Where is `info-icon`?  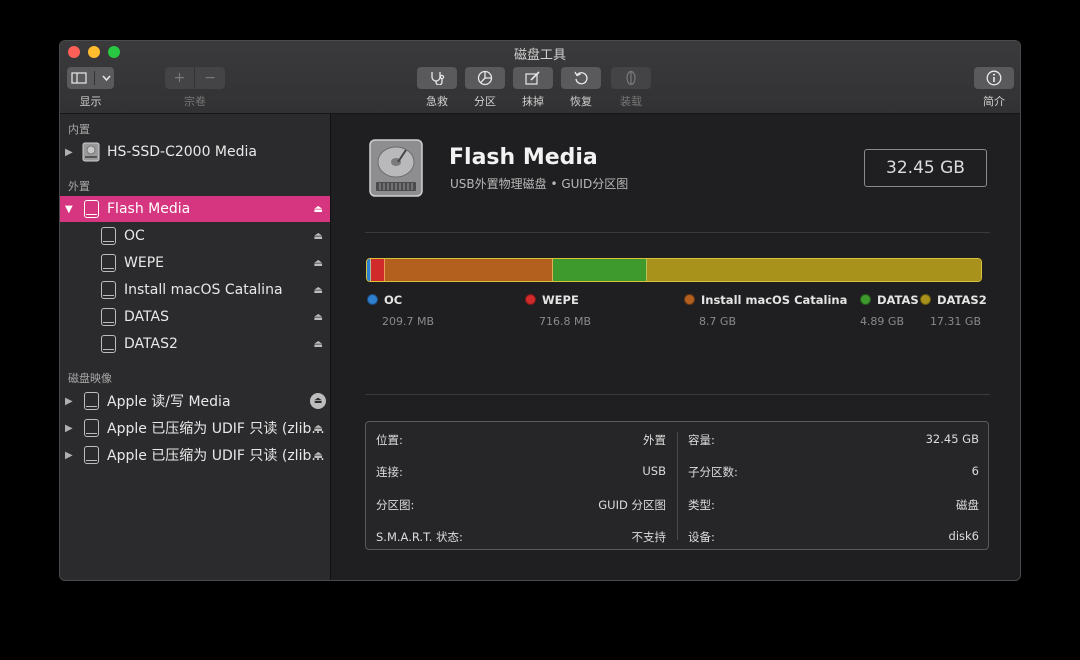 info-icon is located at coordinates (994, 78).